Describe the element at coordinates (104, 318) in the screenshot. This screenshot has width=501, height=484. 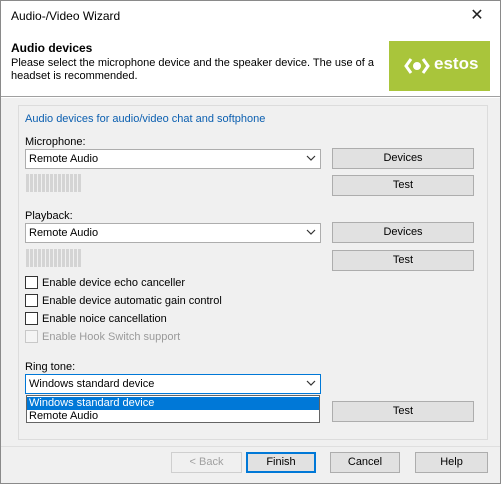
I see `noise-cancellation-label: Enable noice cancellation` at that location.